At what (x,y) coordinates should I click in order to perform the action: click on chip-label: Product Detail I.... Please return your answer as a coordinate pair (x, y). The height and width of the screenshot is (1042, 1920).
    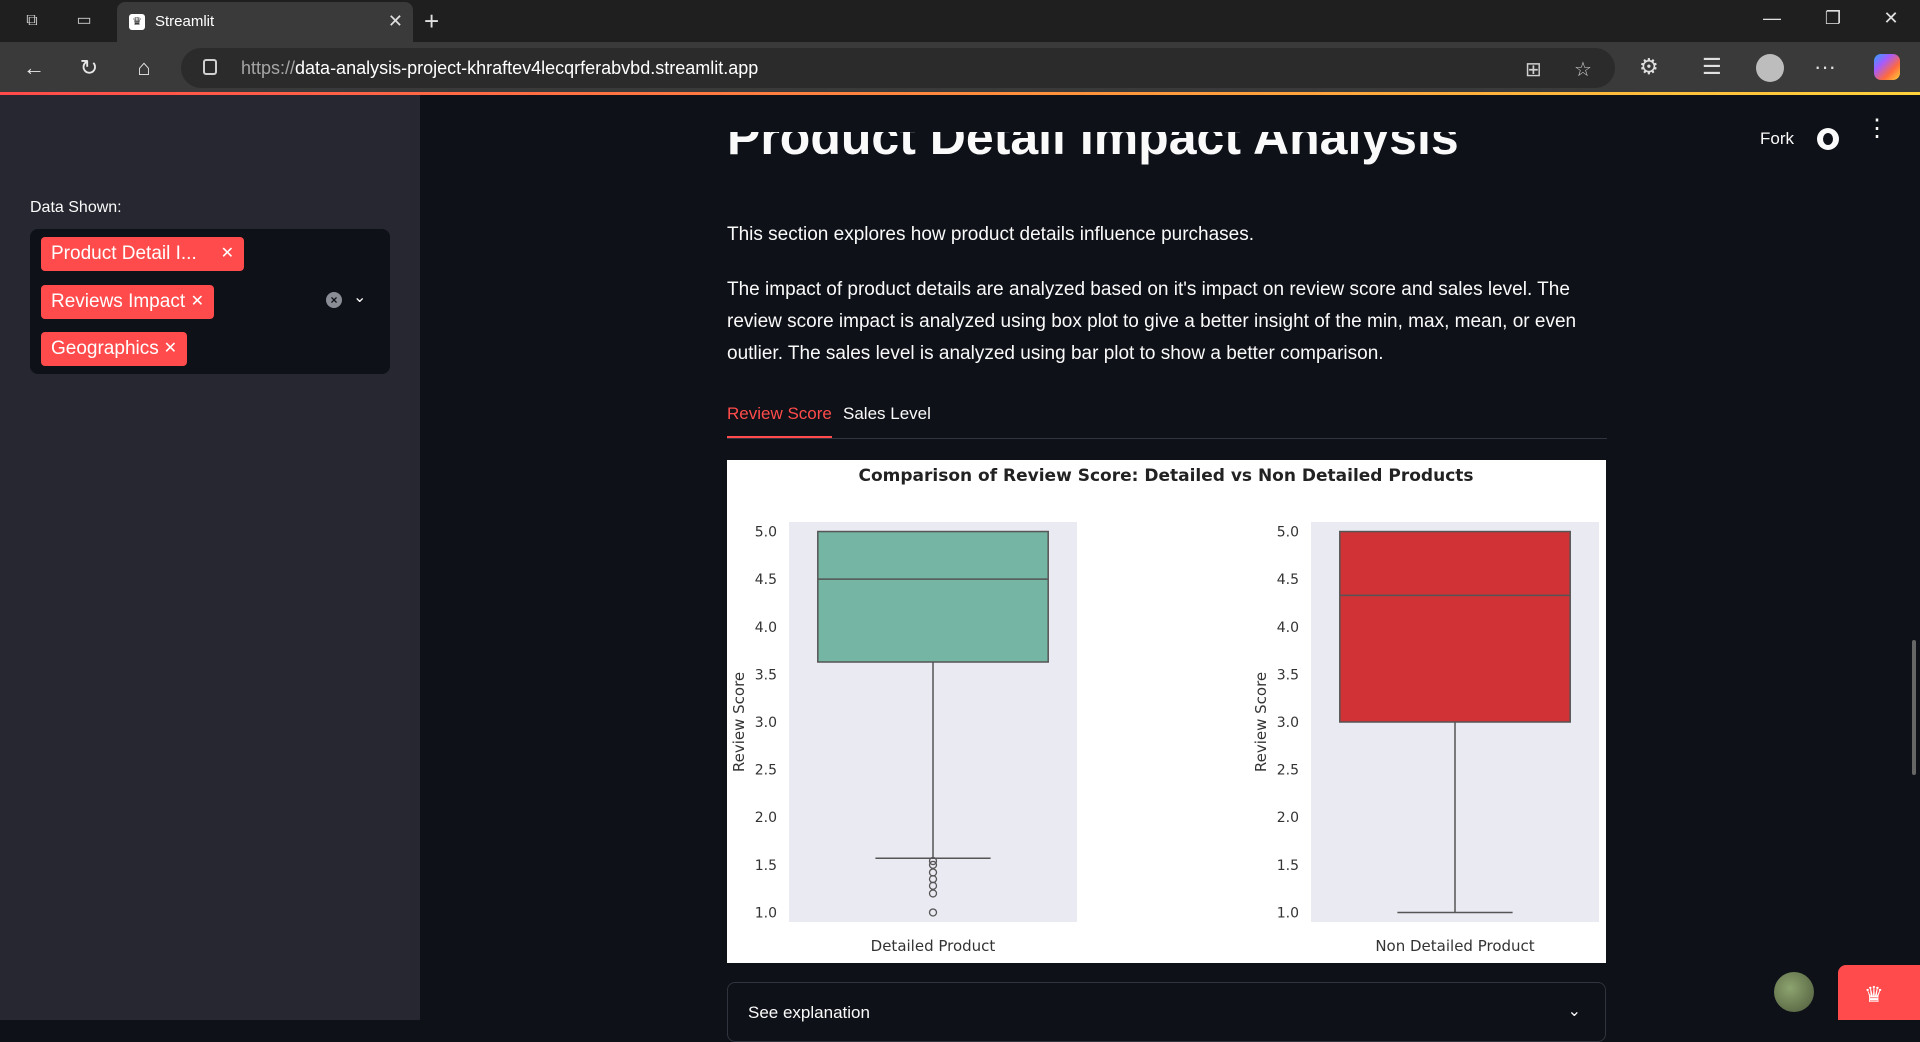
    Looking at the image, I should click on (124, 253).